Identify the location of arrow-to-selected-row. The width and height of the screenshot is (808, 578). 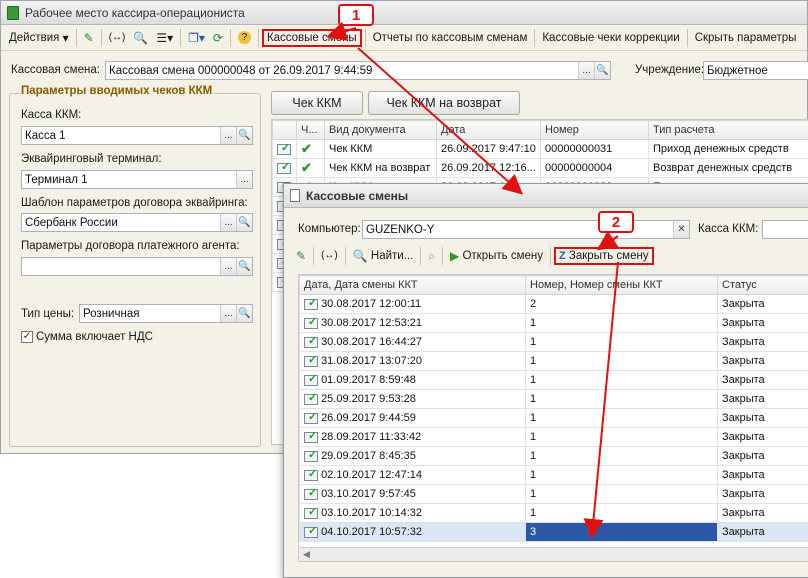
(601, 400).